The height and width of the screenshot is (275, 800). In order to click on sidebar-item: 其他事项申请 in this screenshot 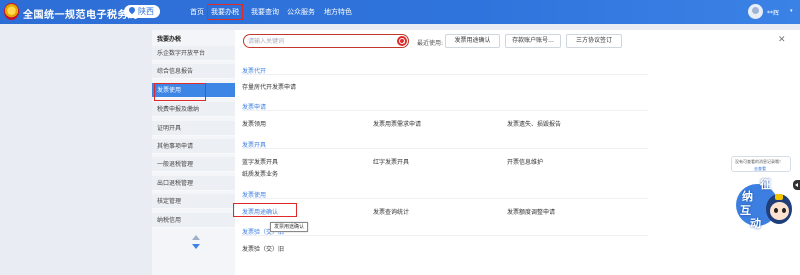, I will do `click(193, 146)`.